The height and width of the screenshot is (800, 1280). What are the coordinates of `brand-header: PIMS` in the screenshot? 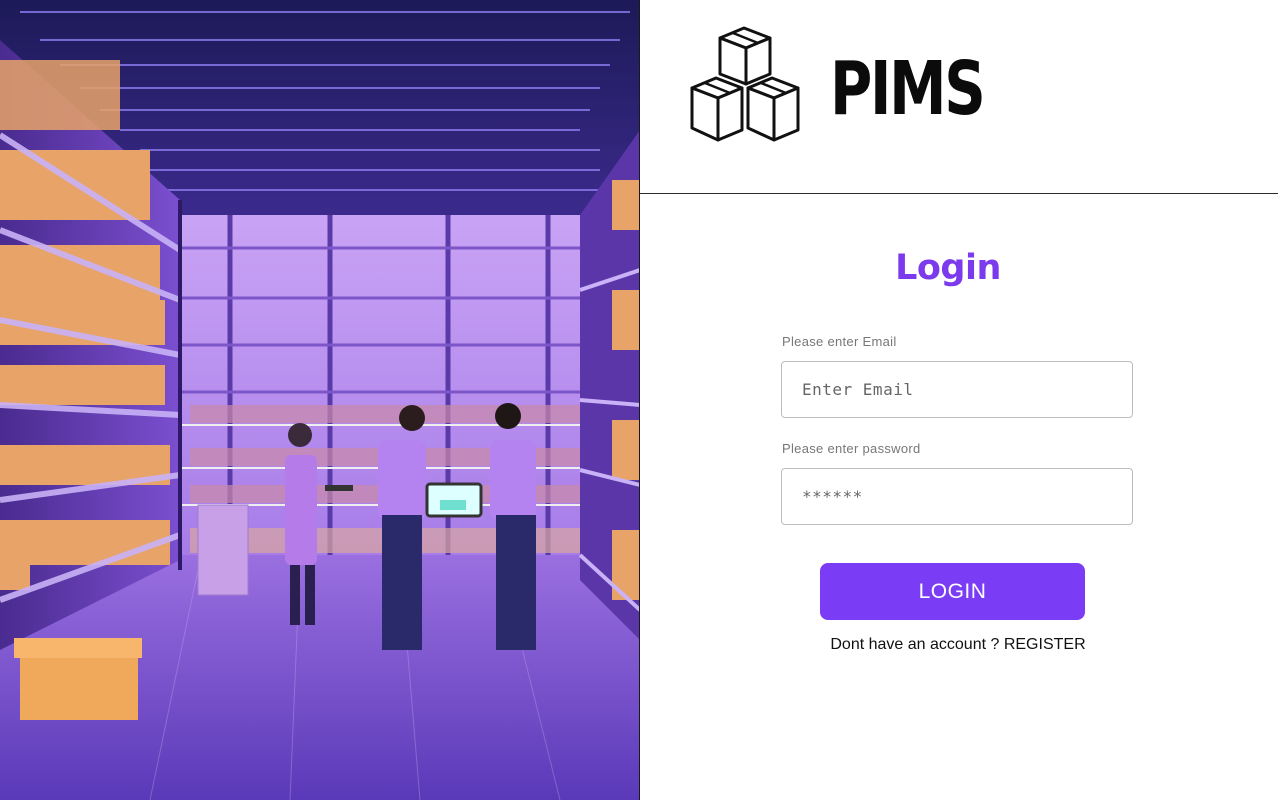 It's located at (959, 97).